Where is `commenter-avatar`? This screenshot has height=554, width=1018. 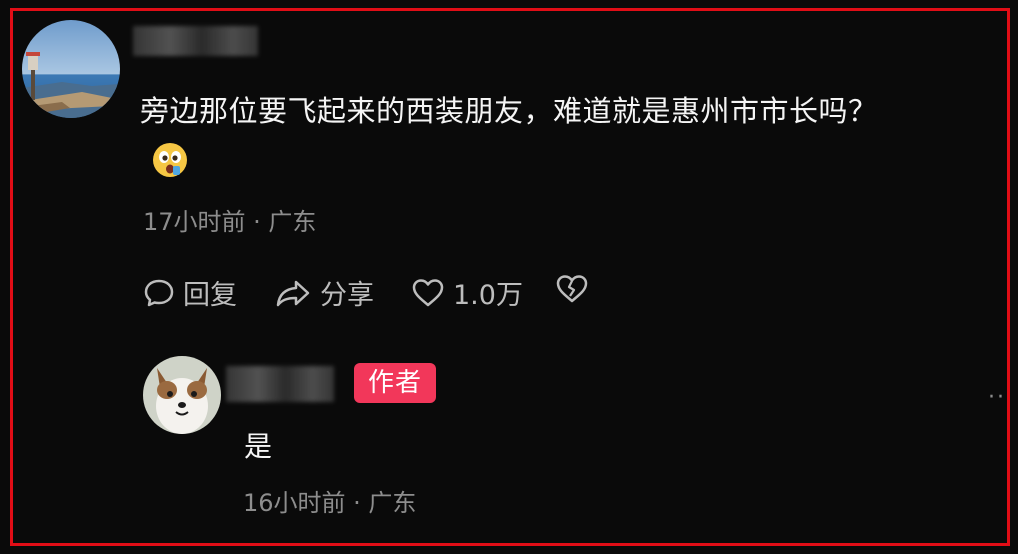 commenter-avatar is located at coordinates (71, 69).